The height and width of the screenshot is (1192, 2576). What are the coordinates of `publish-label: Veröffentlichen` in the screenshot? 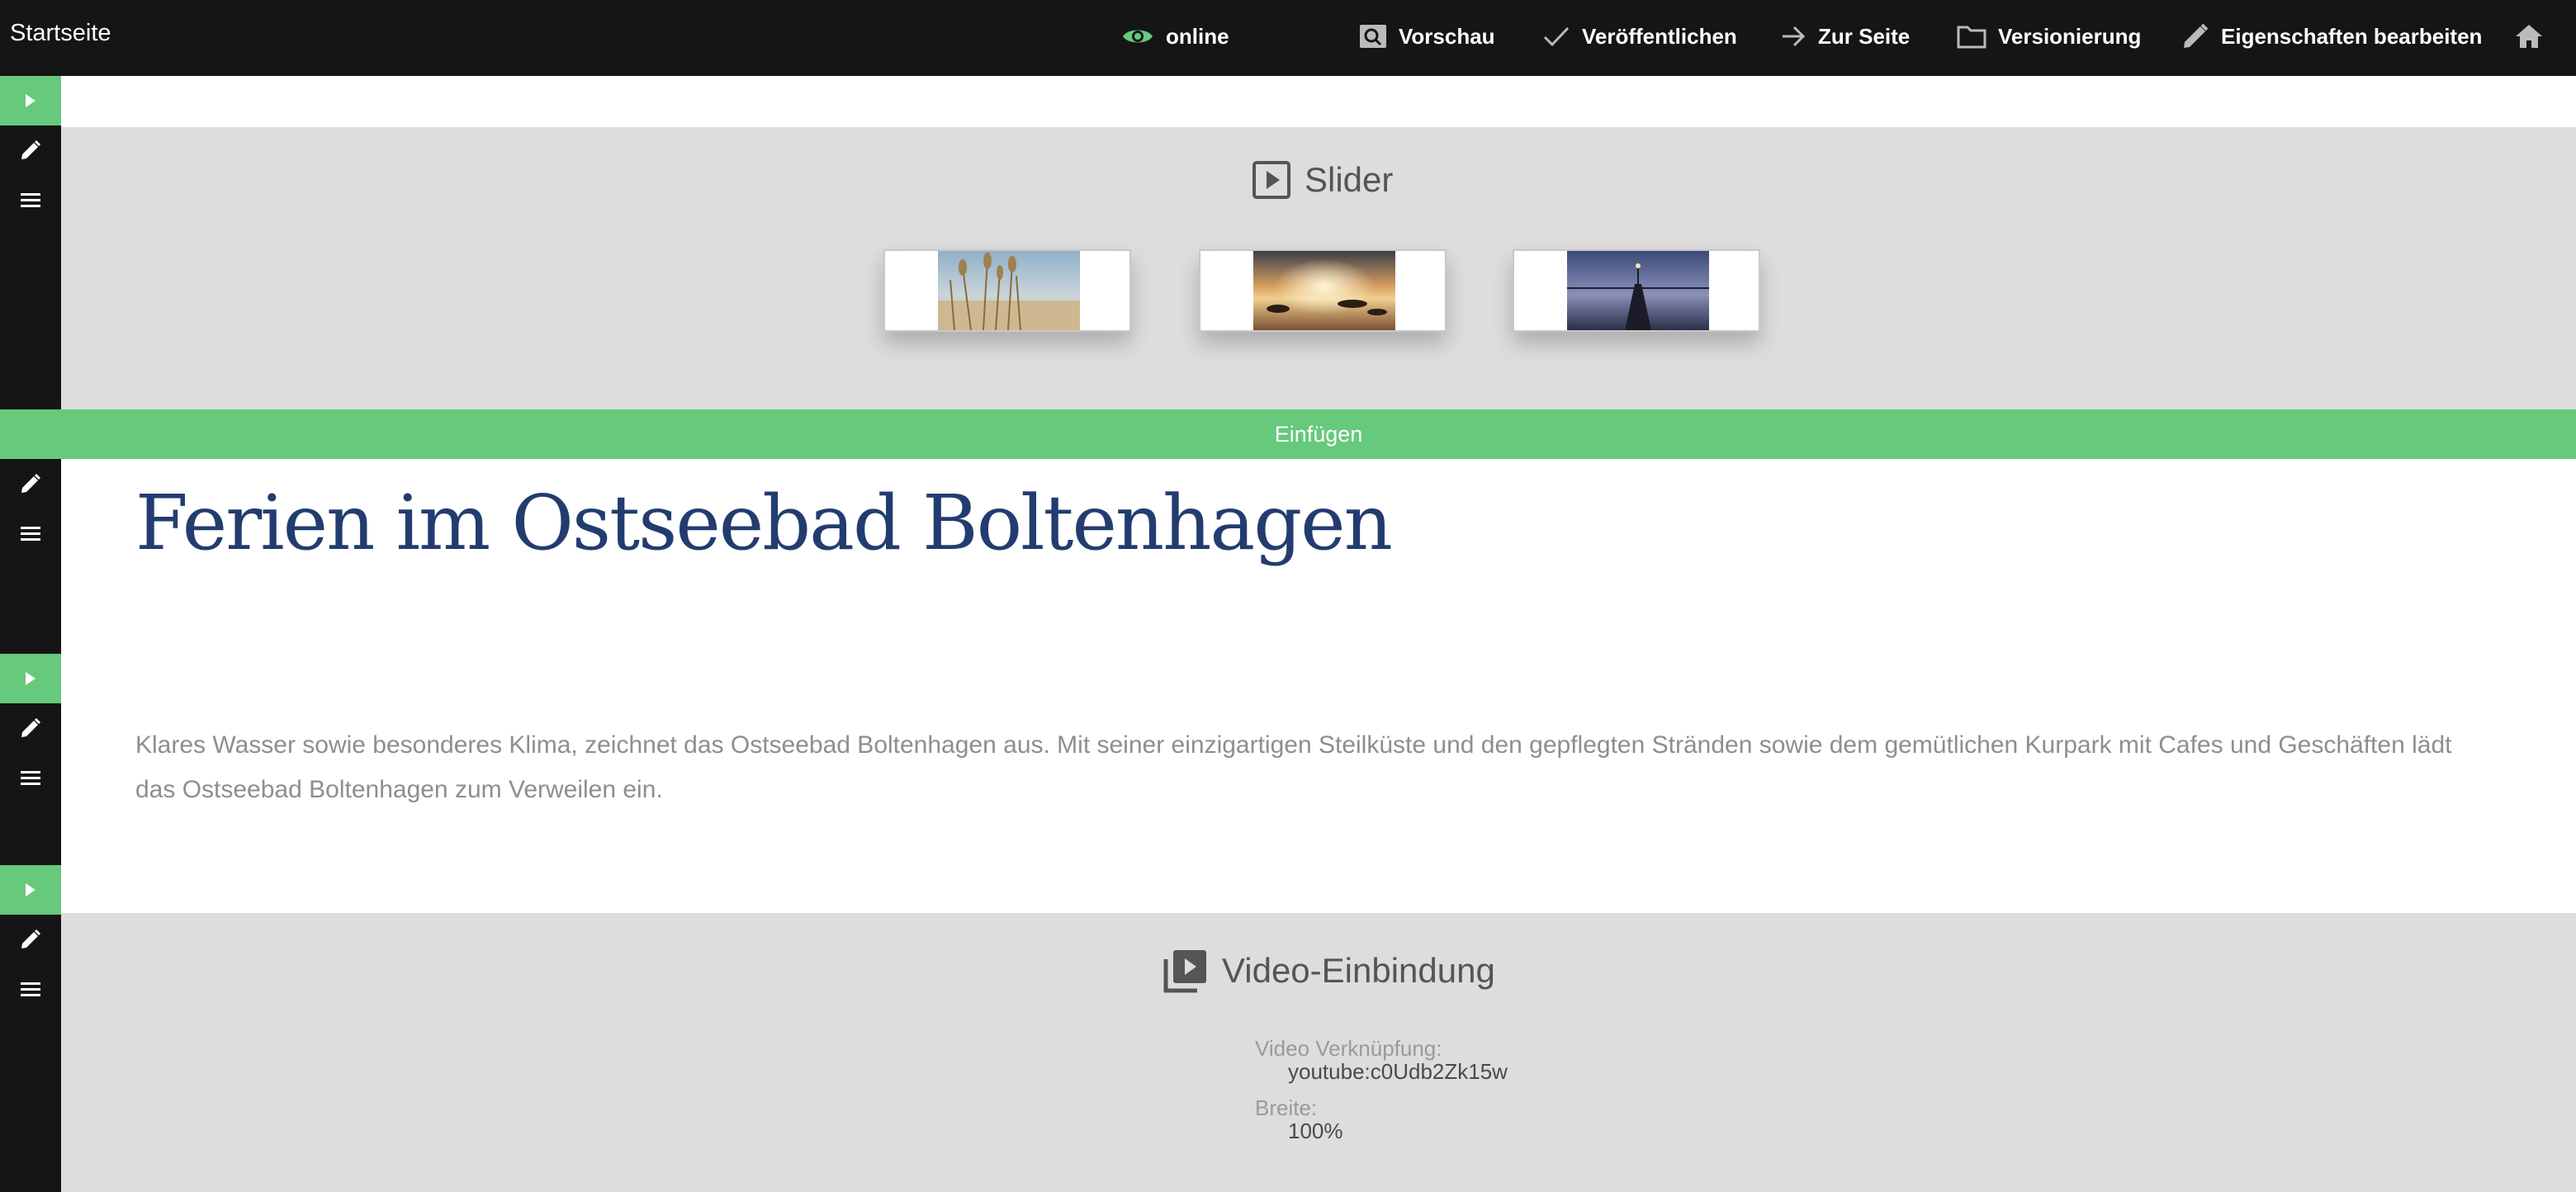 It's located at (1659, 36).